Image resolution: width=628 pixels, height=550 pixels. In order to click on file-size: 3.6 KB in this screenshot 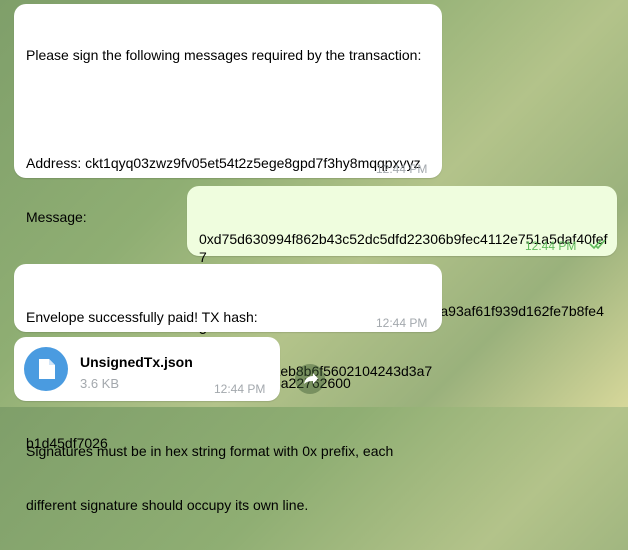, I will do `click(100, 383)`.